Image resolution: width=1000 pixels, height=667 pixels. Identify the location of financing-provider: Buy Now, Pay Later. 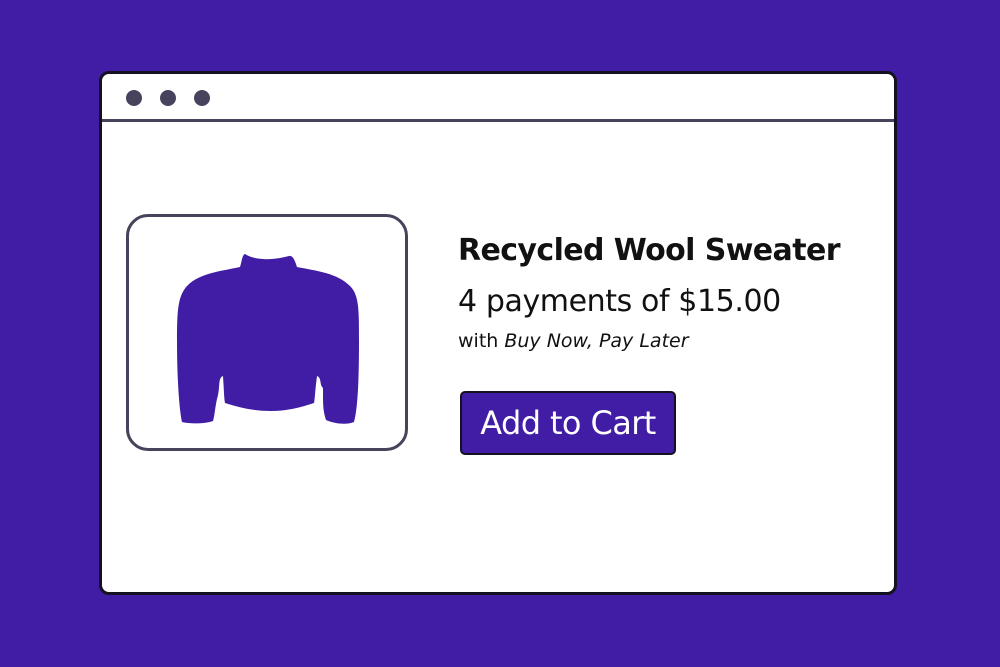
(596, 341).